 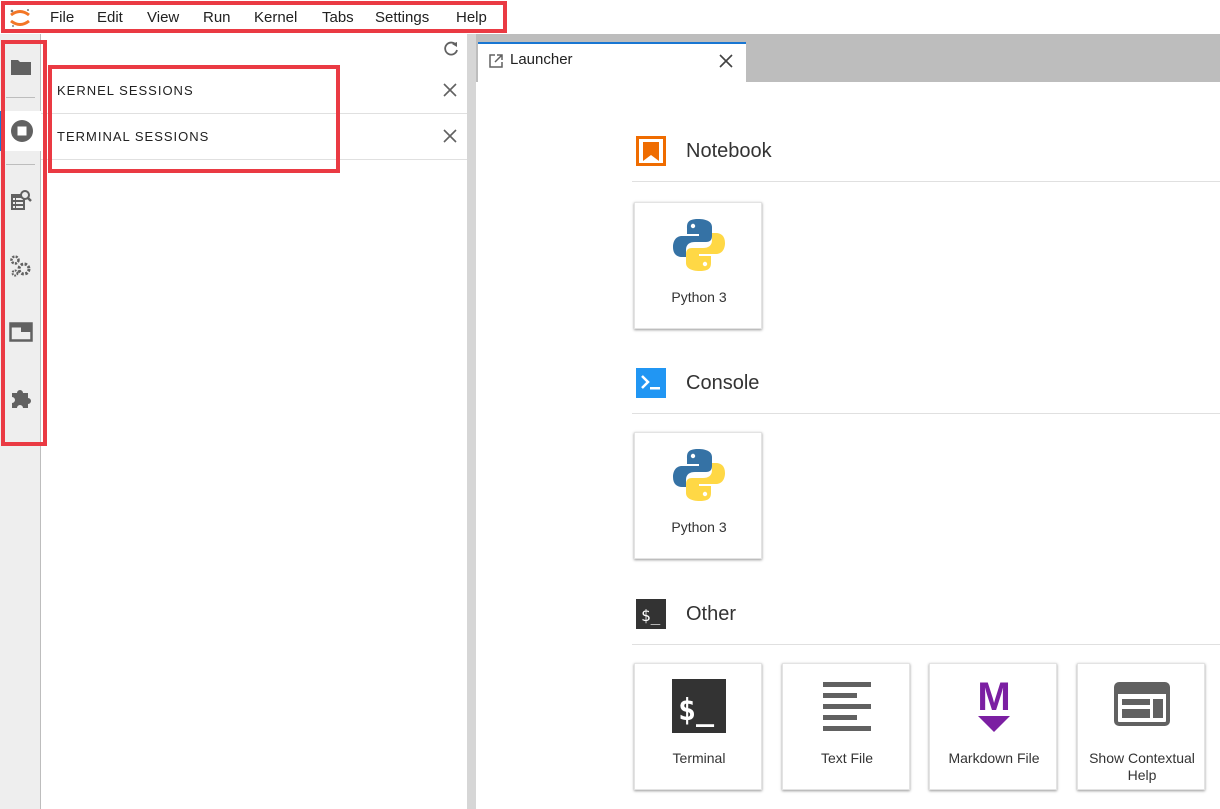 I want to click on kernel-sessions-title: KERNEL SESSIONS, so click(x=125, y=90).